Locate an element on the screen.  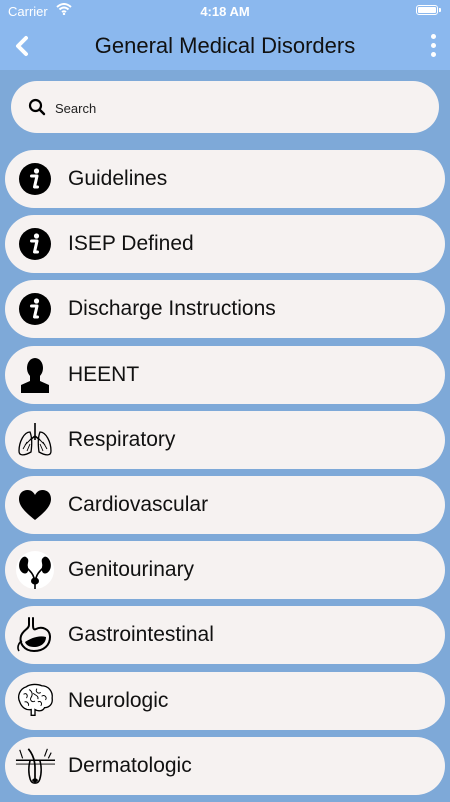
search-input is located at coordinates (235, 108).